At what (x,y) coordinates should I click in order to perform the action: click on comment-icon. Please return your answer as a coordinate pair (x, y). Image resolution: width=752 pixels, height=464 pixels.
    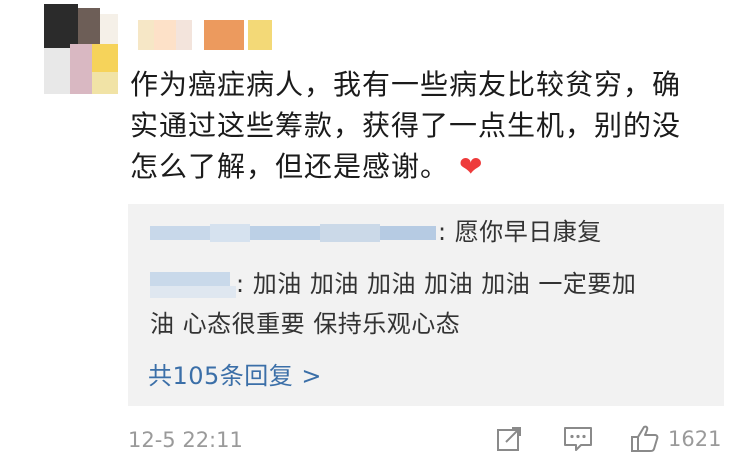
    Looking at the image, I should click on (578, 439).